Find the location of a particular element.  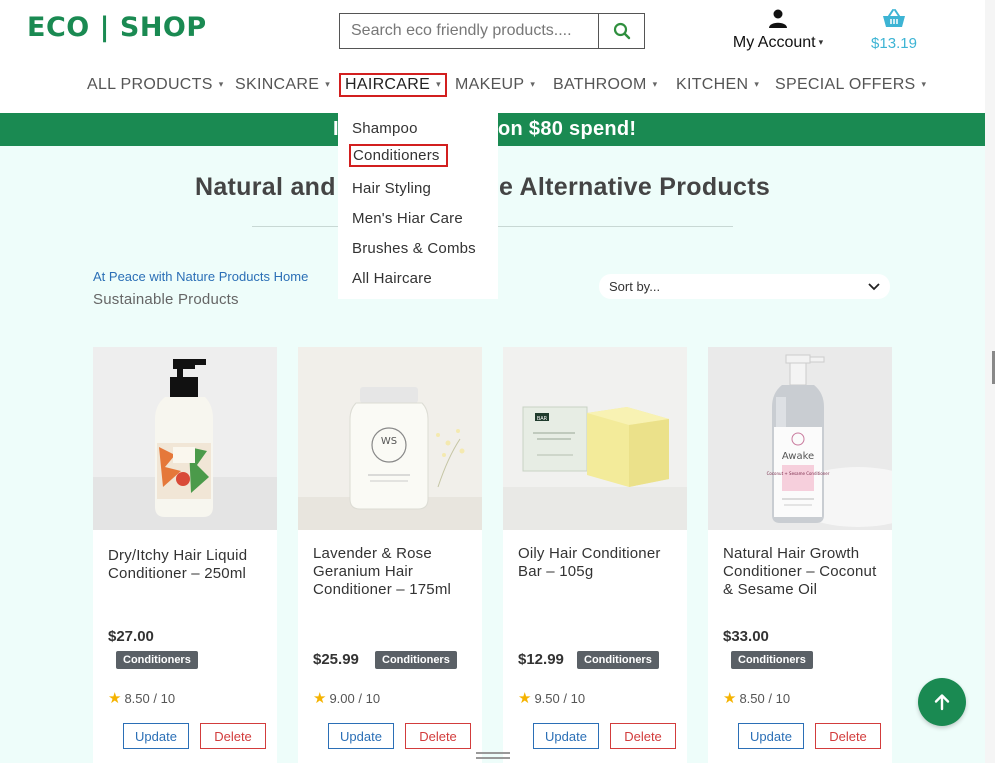

search-button is located at coordinates (621, 31).